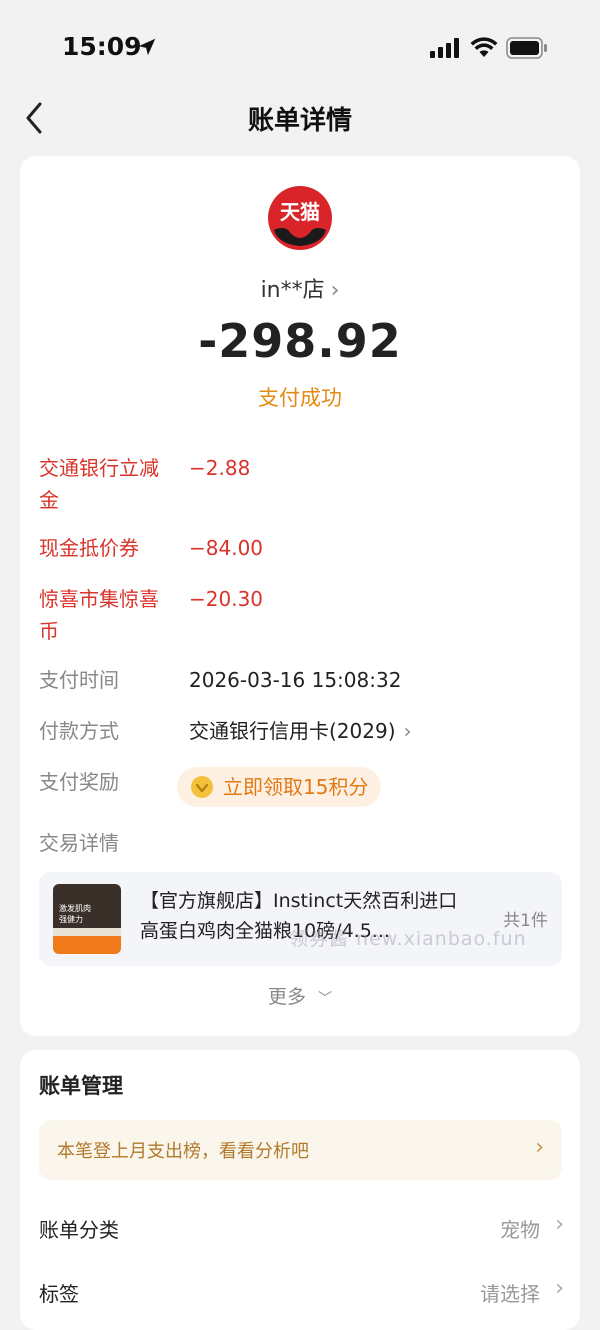 This screenshot has width=600, height=1330. What do you see at coordinates (526, 48) in the screenshot?
I see `battery-icon` at bounding box center [526, 48].